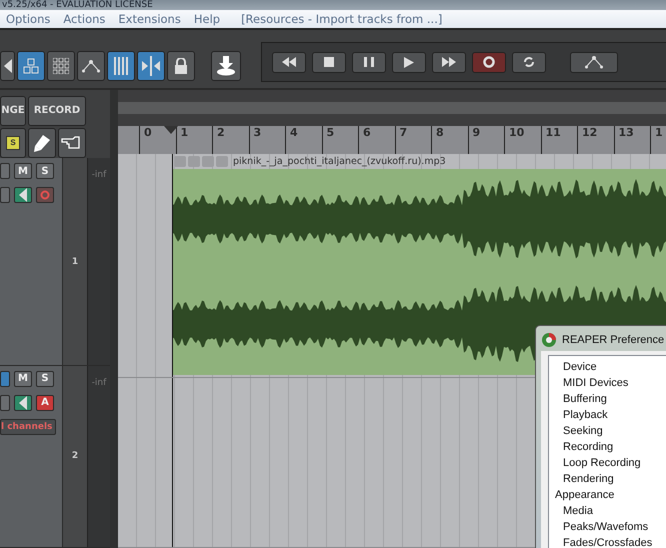 This screenshot has width=666, height=548. I want to click on track-number: 1, so click(75, 261).